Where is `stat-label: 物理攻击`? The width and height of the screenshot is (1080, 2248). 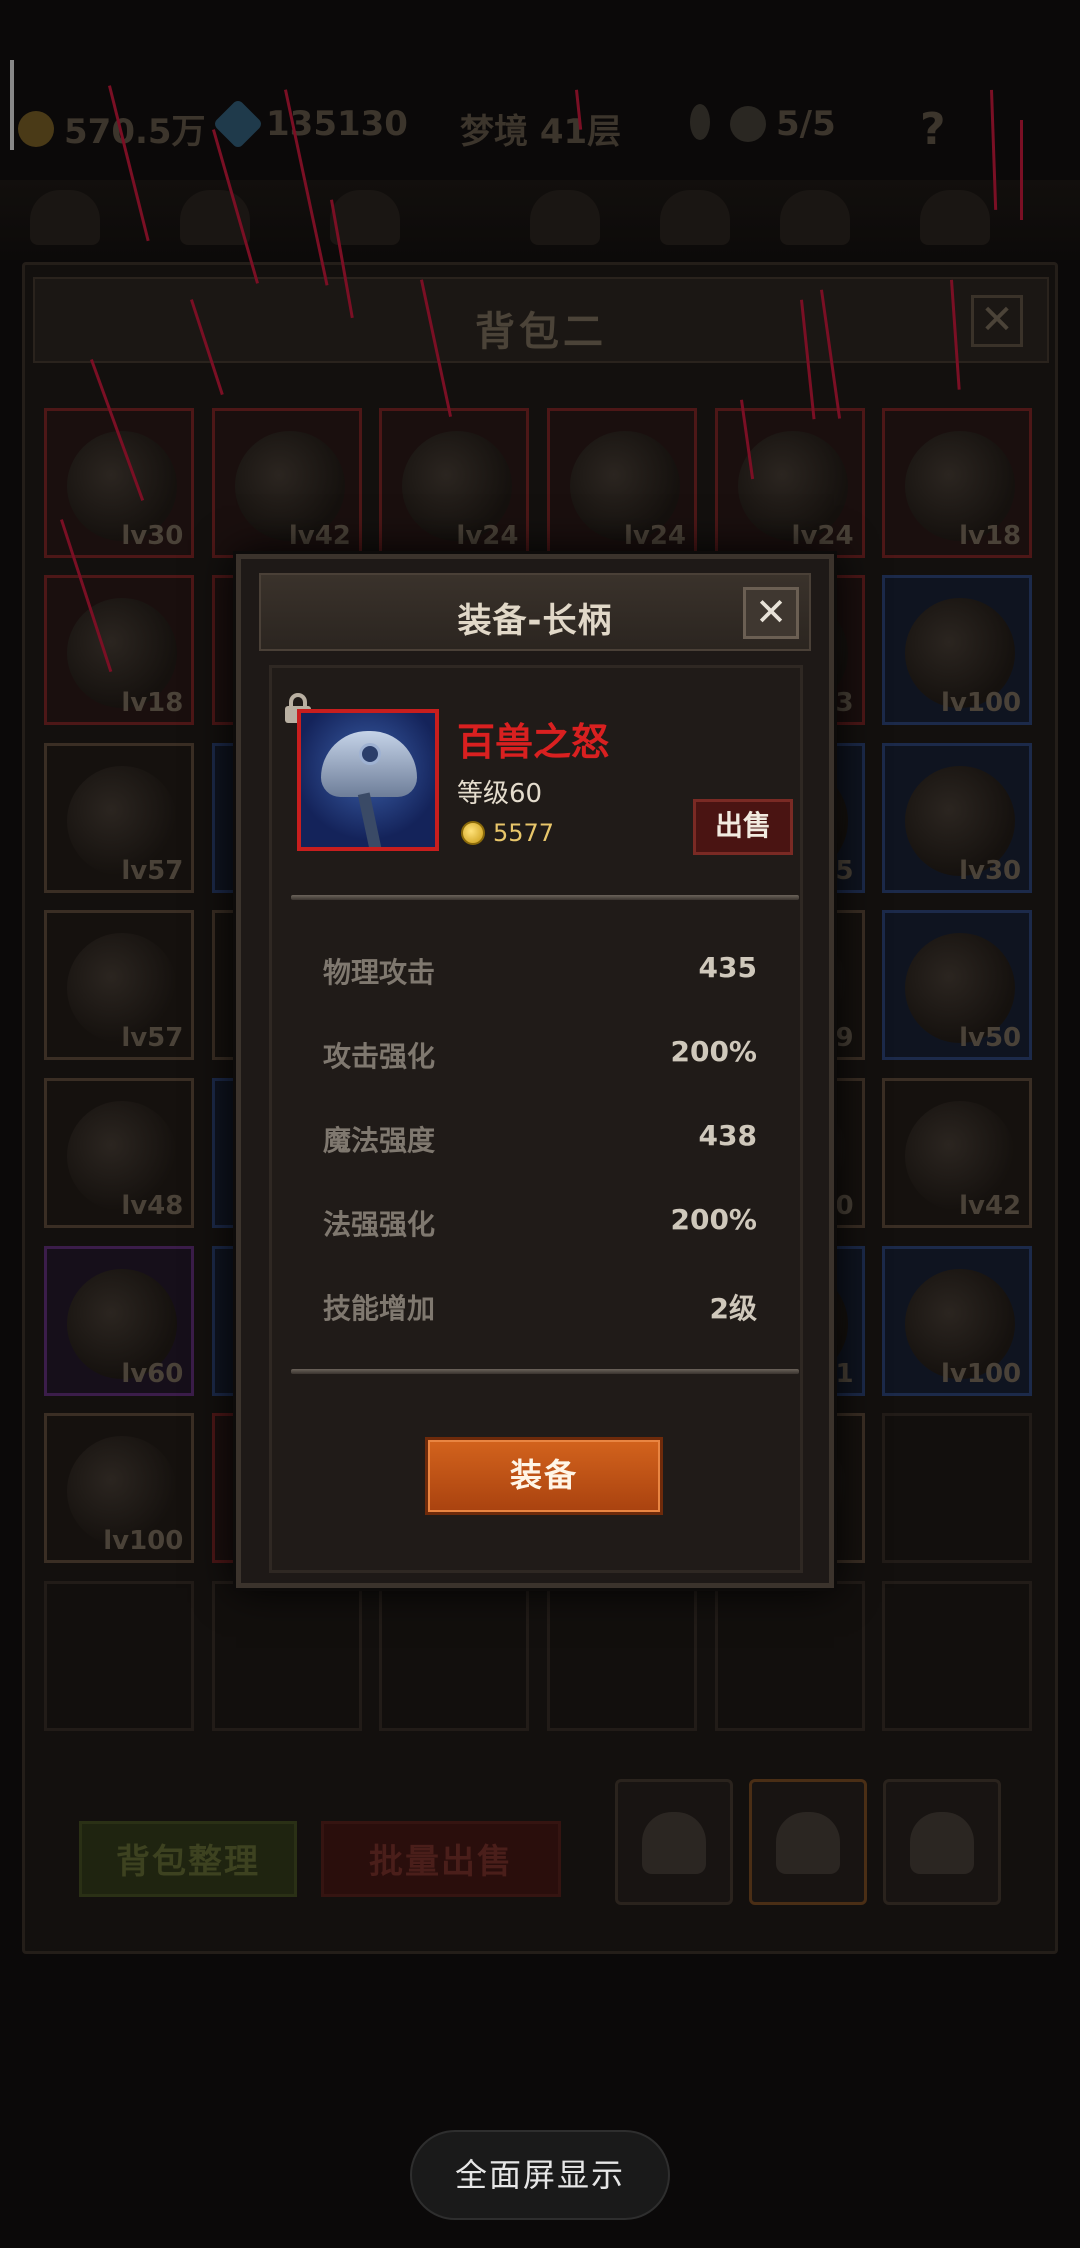 stat-label: 物理攻击 is located at coordinates (379, 972).